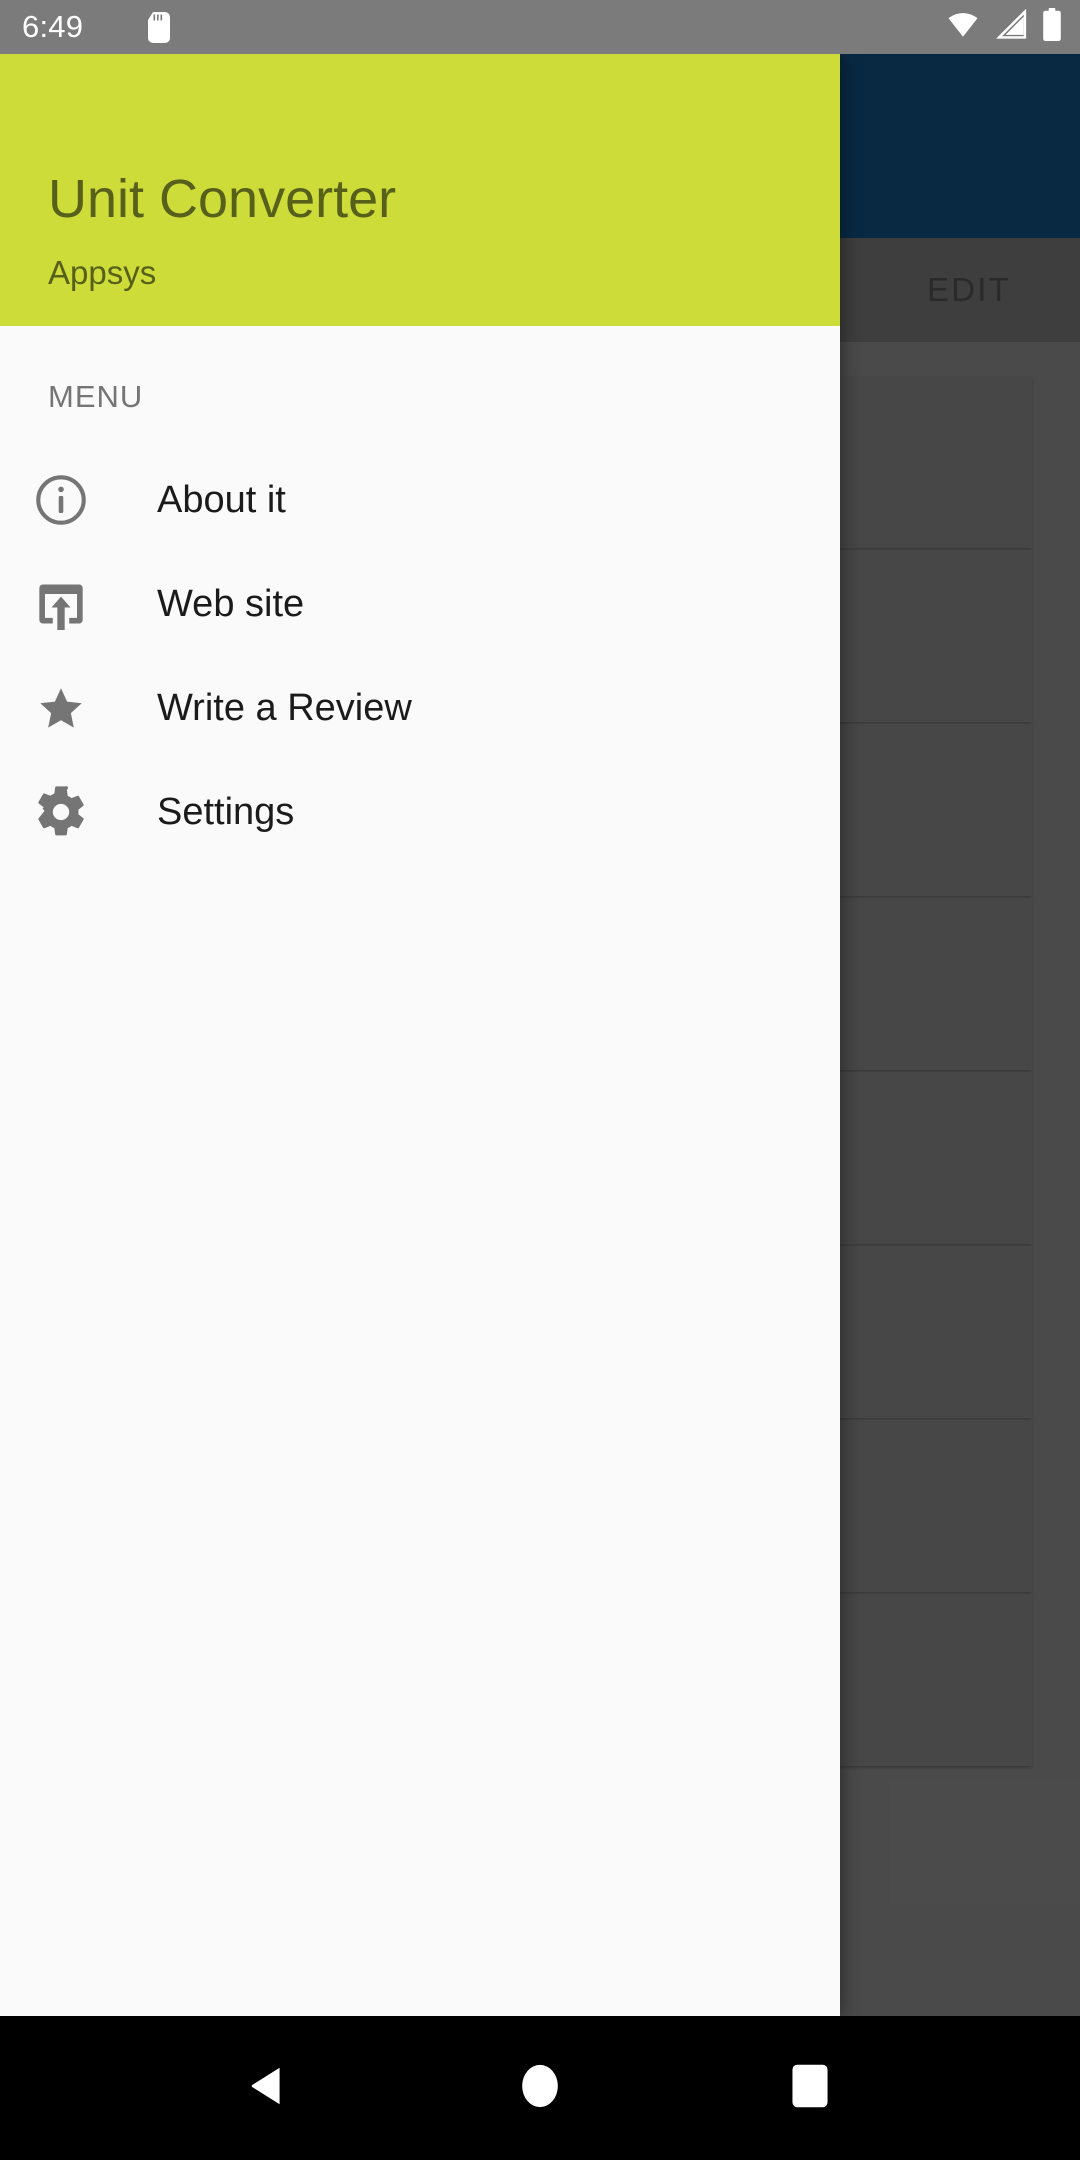 Image resolution: width=1080 pixels, height=2160 pixels. I want to click on status-time: 6:49, so click(53, 26).